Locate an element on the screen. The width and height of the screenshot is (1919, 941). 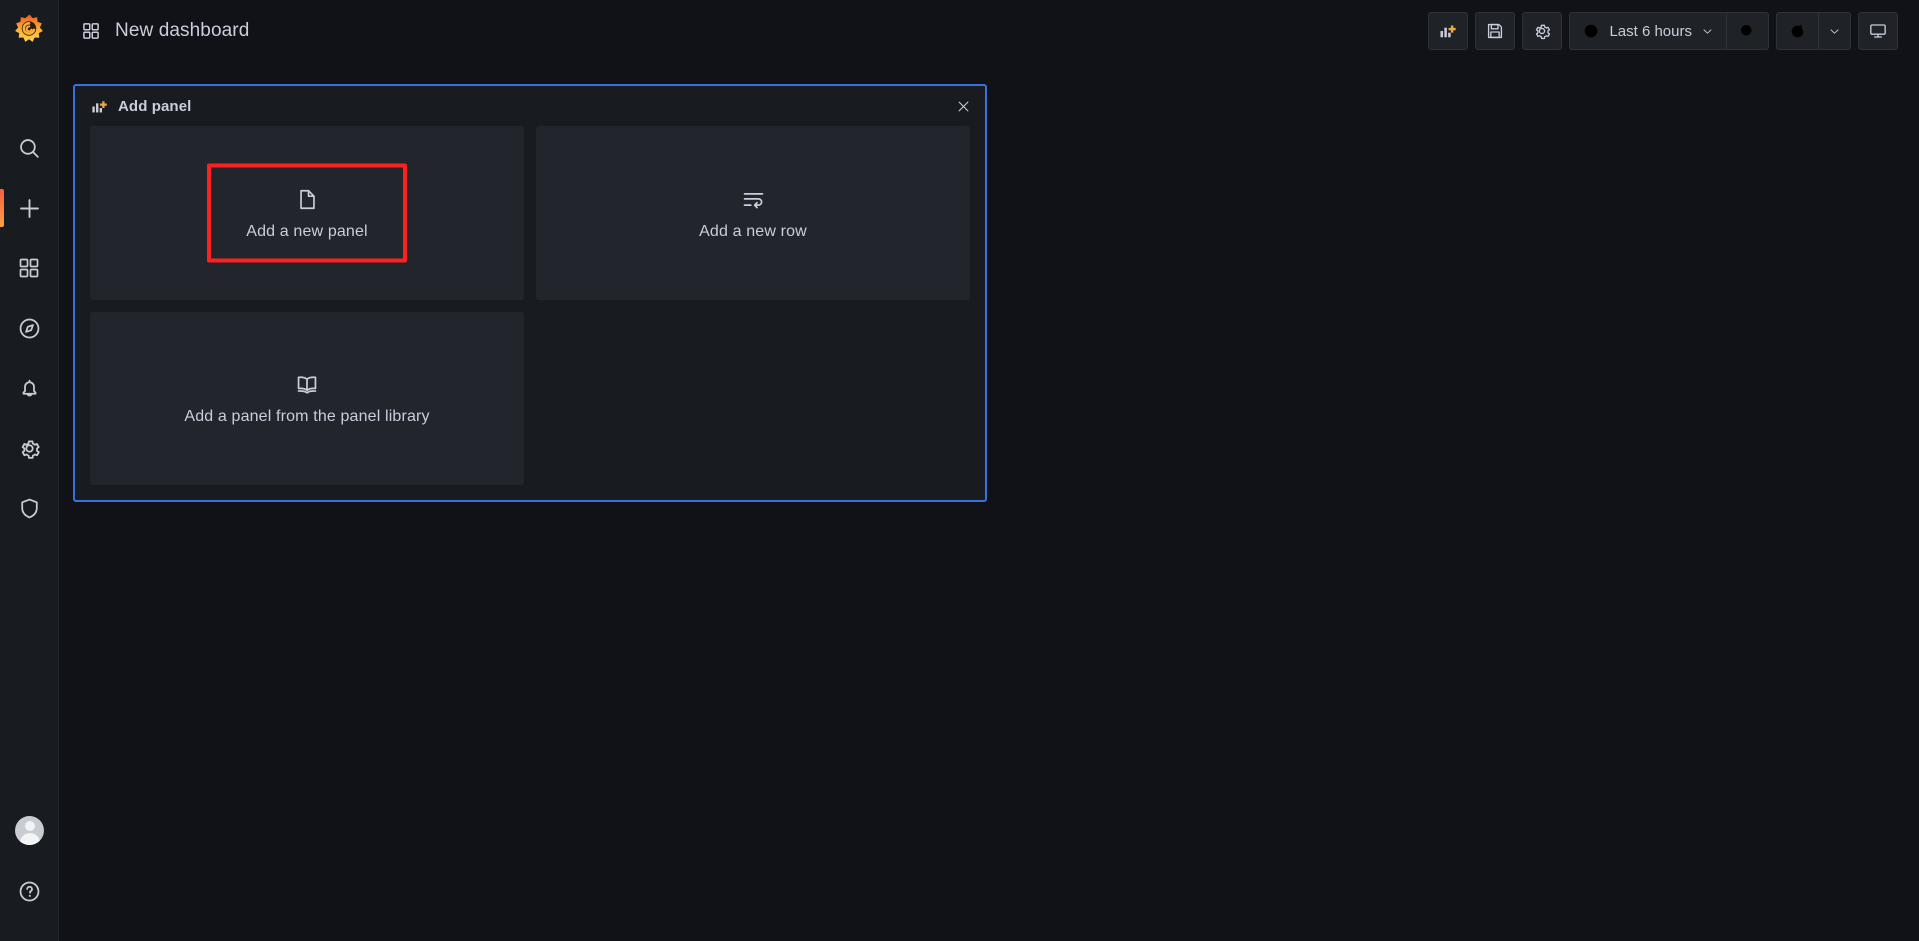
sidebar-item-dashboards is located at coordinates (29, 268).